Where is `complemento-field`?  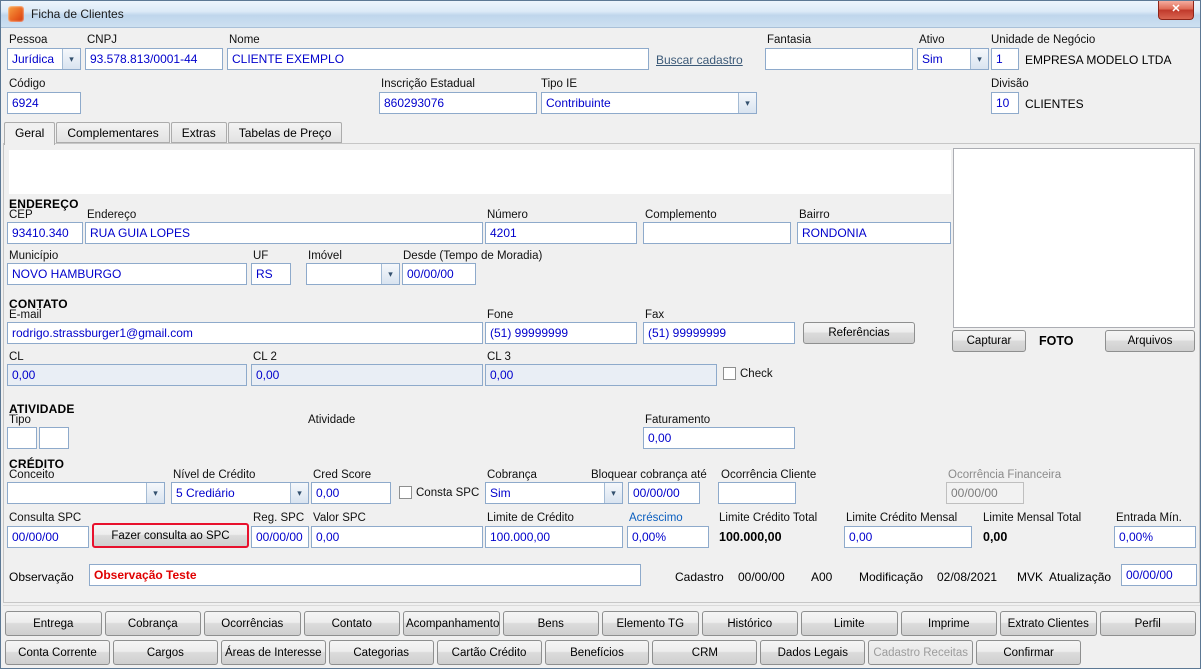 complemento-field is located at coordinates (717, 233).